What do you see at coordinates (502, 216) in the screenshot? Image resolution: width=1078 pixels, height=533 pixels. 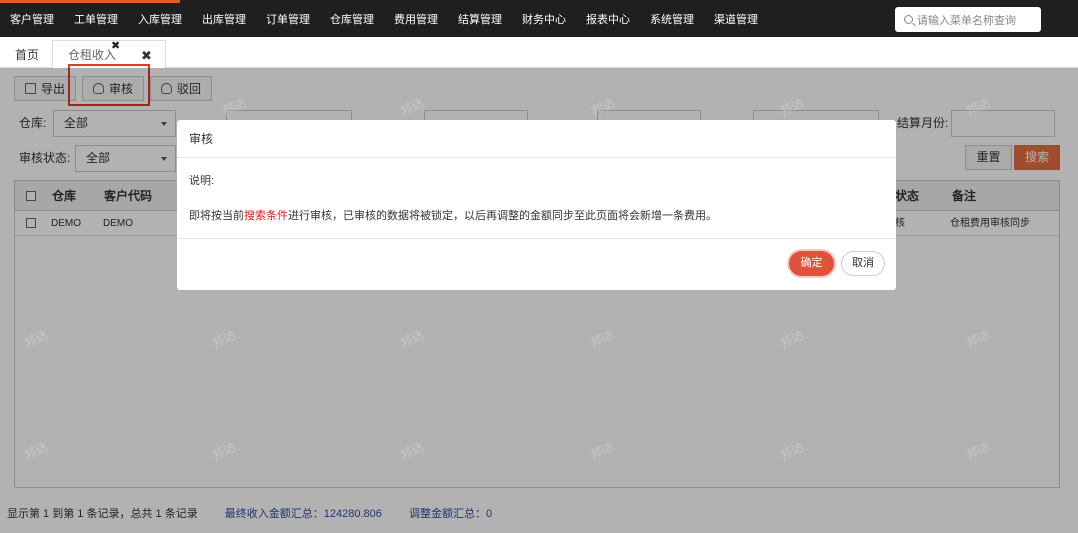 I see `message-suffix: 进行审核，已审核的数据将被锁定，以后再调整的金额同步至此页面将会新增一条费用。` at bounding box center [502, 216].